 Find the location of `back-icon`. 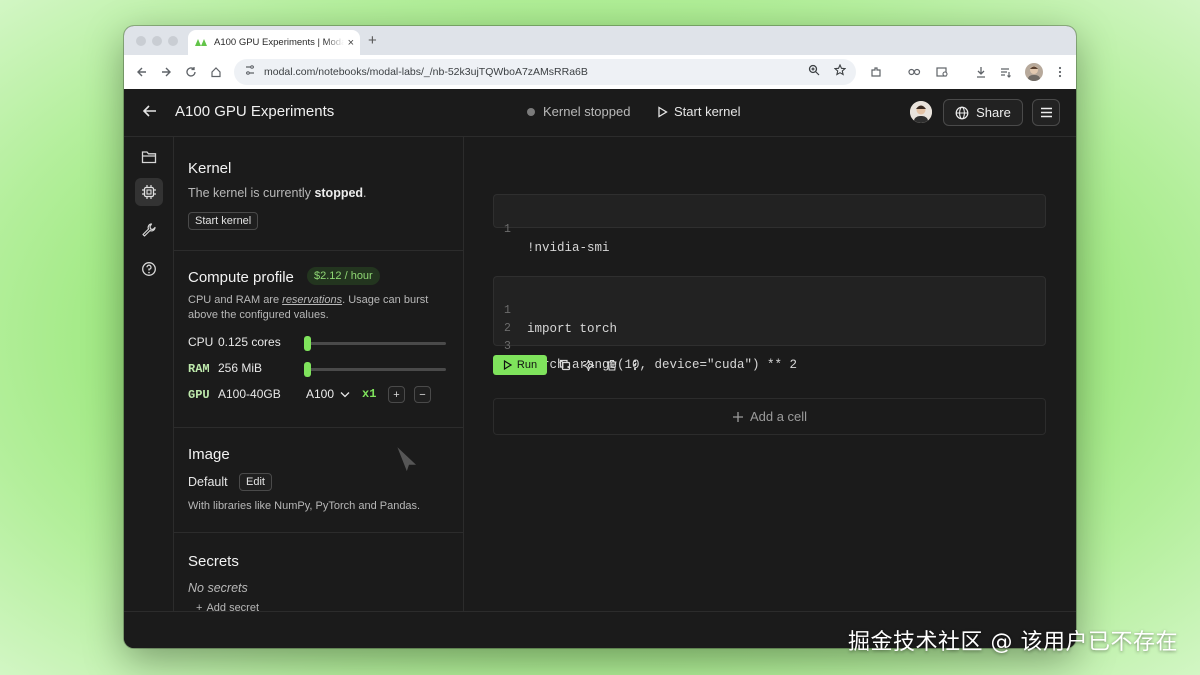

back-icon is located at coordinates (142, 72).